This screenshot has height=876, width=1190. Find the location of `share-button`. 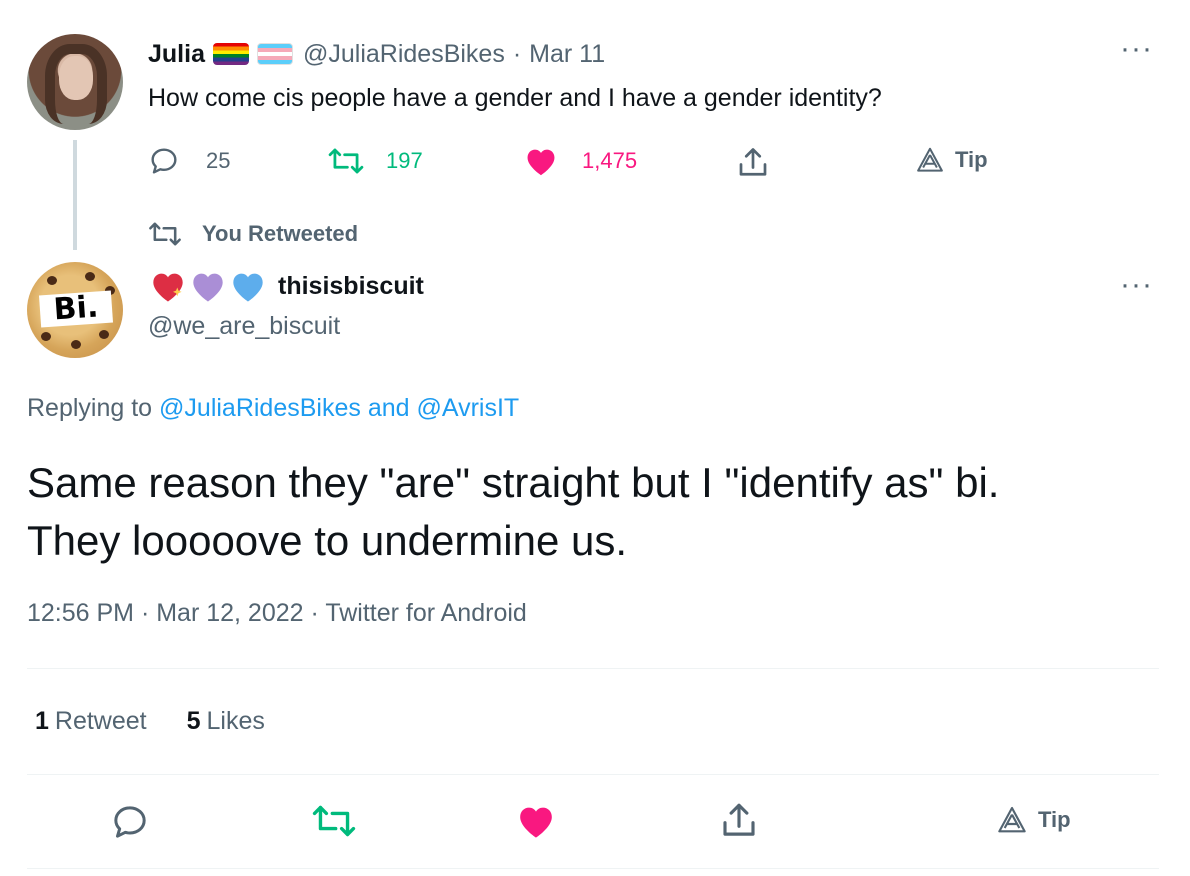

share-button is located at coordinates (739, 821).